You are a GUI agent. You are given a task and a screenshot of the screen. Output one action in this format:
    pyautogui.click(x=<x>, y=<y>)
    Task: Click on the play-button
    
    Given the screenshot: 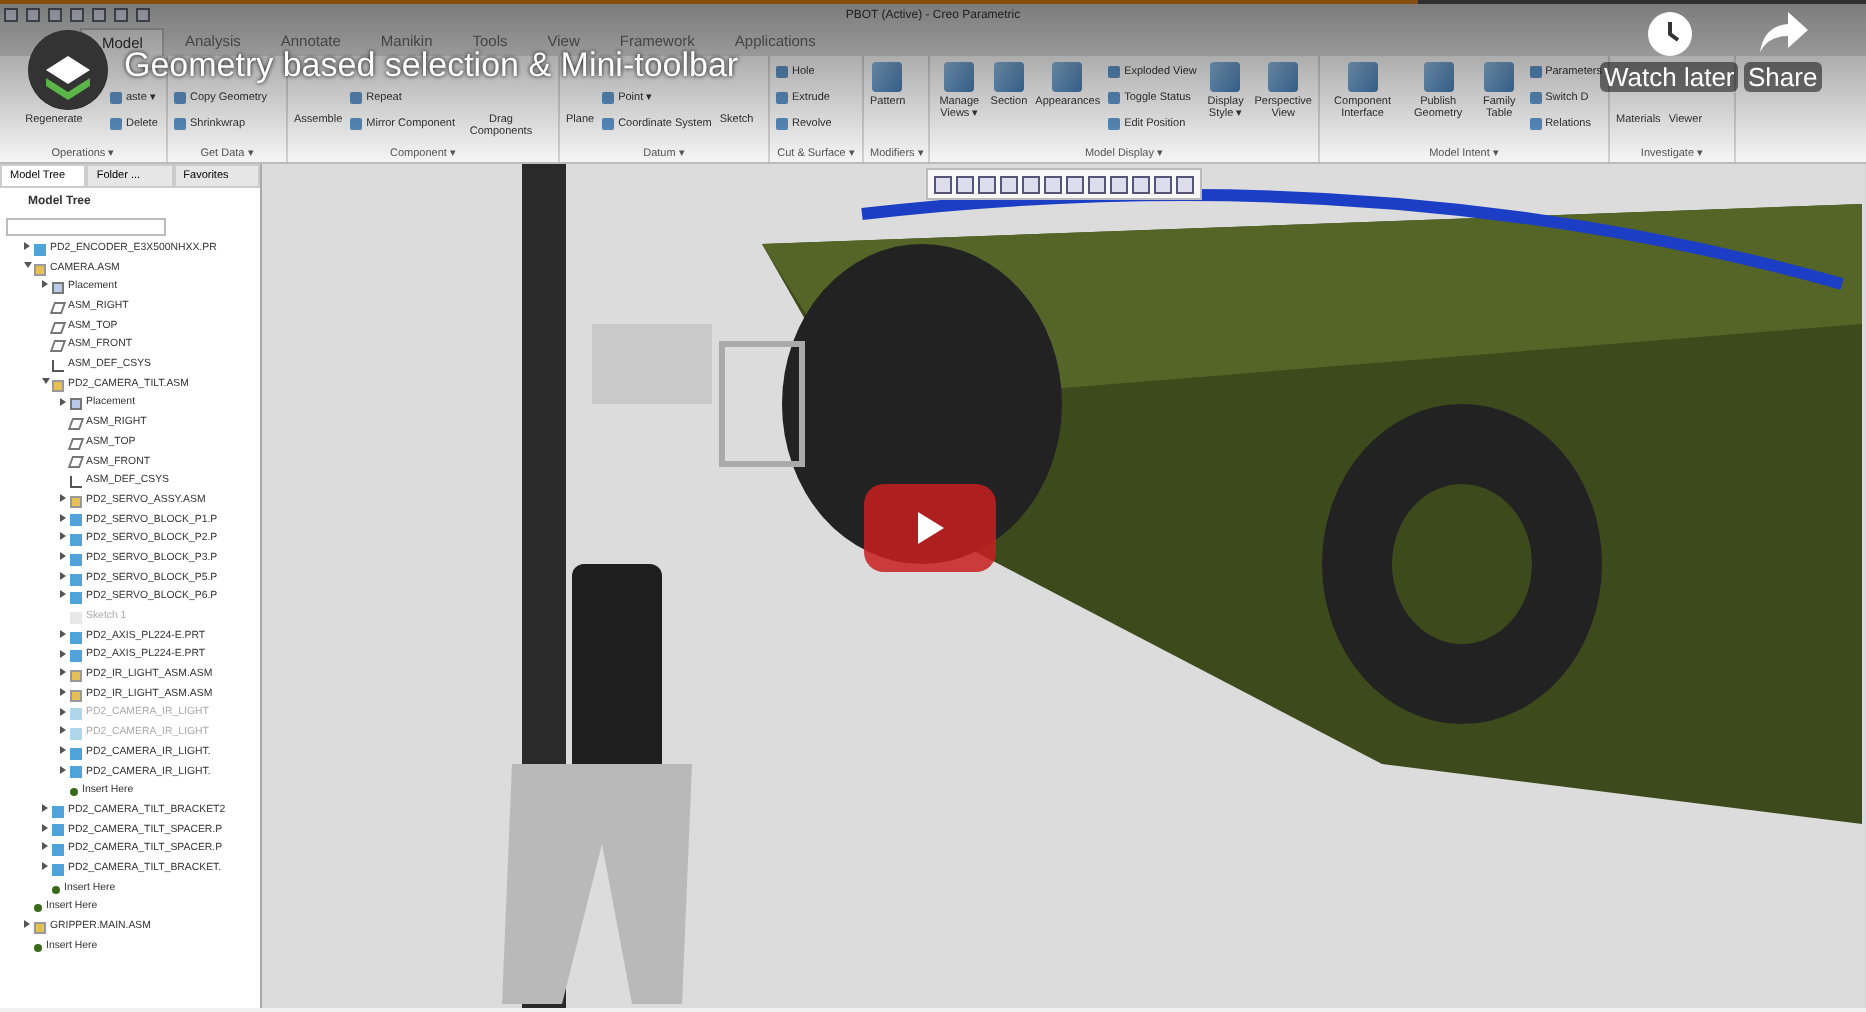 What is the action you would take?
    pyautogui.click(x=930, y=528)
    